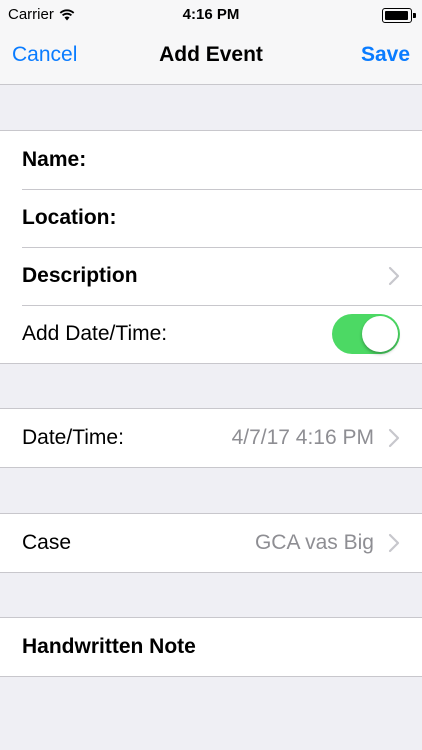 This screenshot has width=422, height=750. Describe the element at coordinates (95, 333) in the screenshot. I see `add-datetime-label: Add Date/Time:` at that location.